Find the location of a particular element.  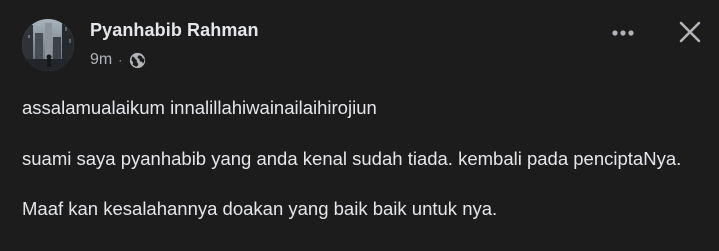

globe-icon is located at coordinates (137, 60).